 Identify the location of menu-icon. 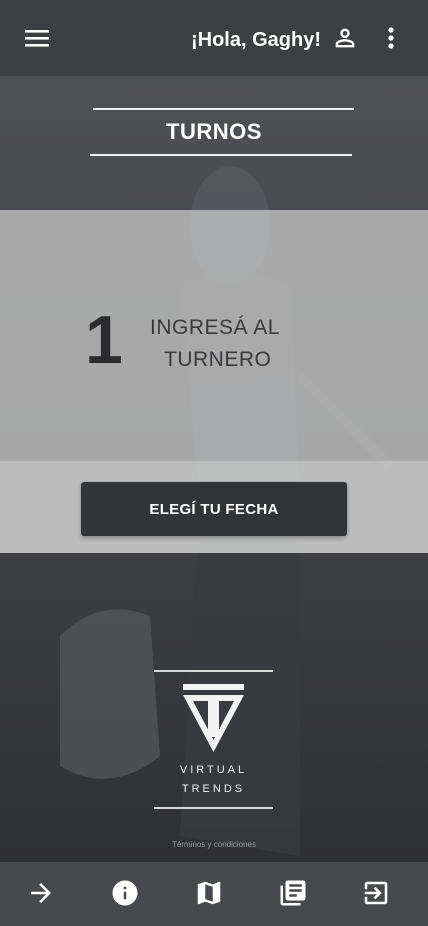
(37, 38).